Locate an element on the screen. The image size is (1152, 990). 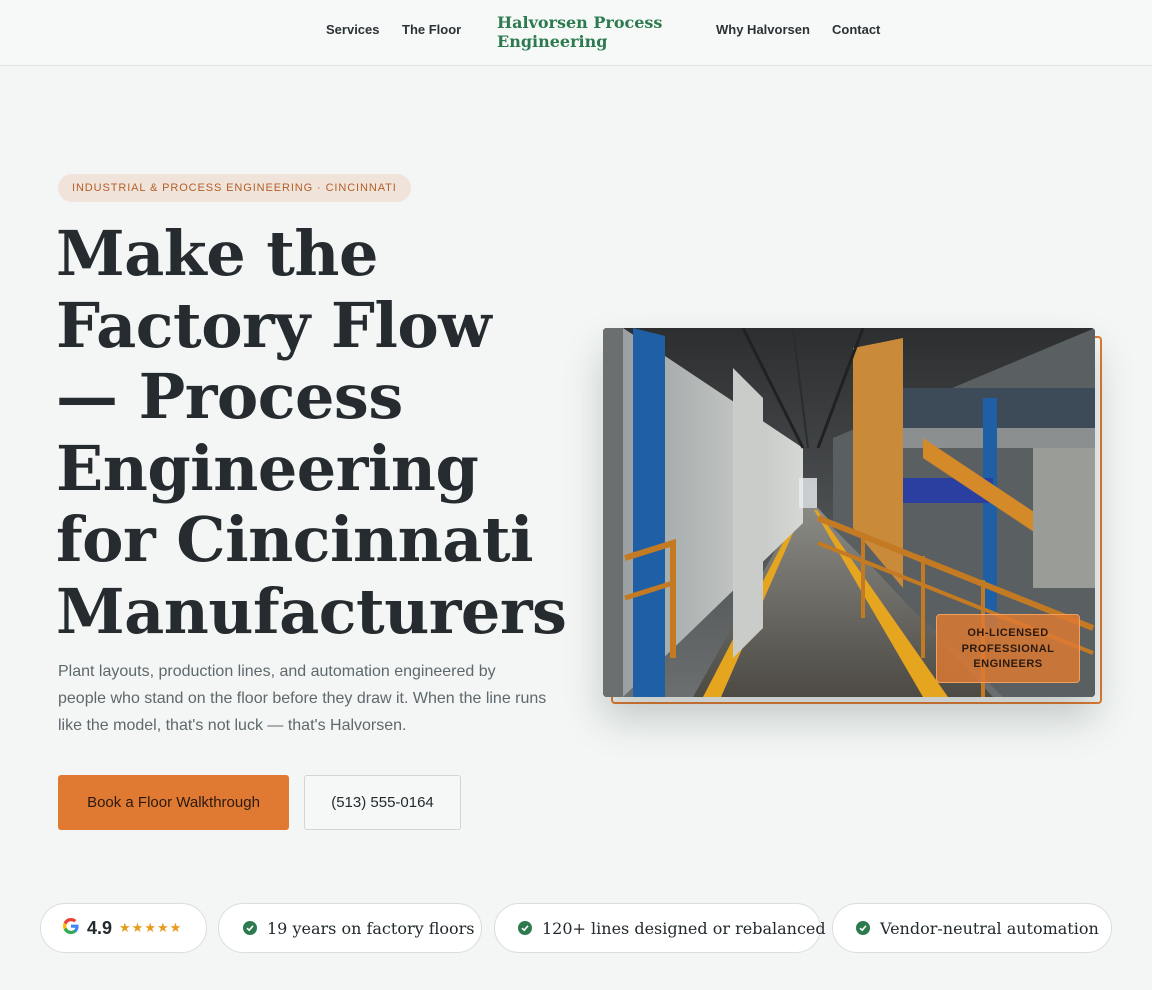
book-walkthrough-button: Book a Floor Walkthrough is located at coordinates (173, 802).